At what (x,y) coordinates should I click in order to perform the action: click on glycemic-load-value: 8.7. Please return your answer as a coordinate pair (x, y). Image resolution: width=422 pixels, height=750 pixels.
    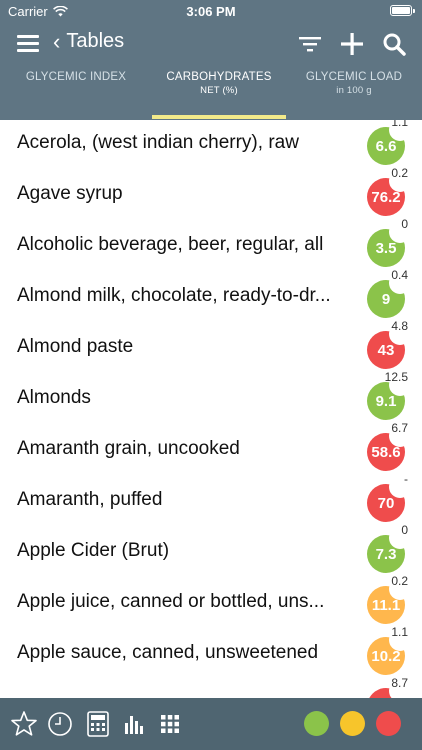
    Looking at the image, I should click on (399, 683).